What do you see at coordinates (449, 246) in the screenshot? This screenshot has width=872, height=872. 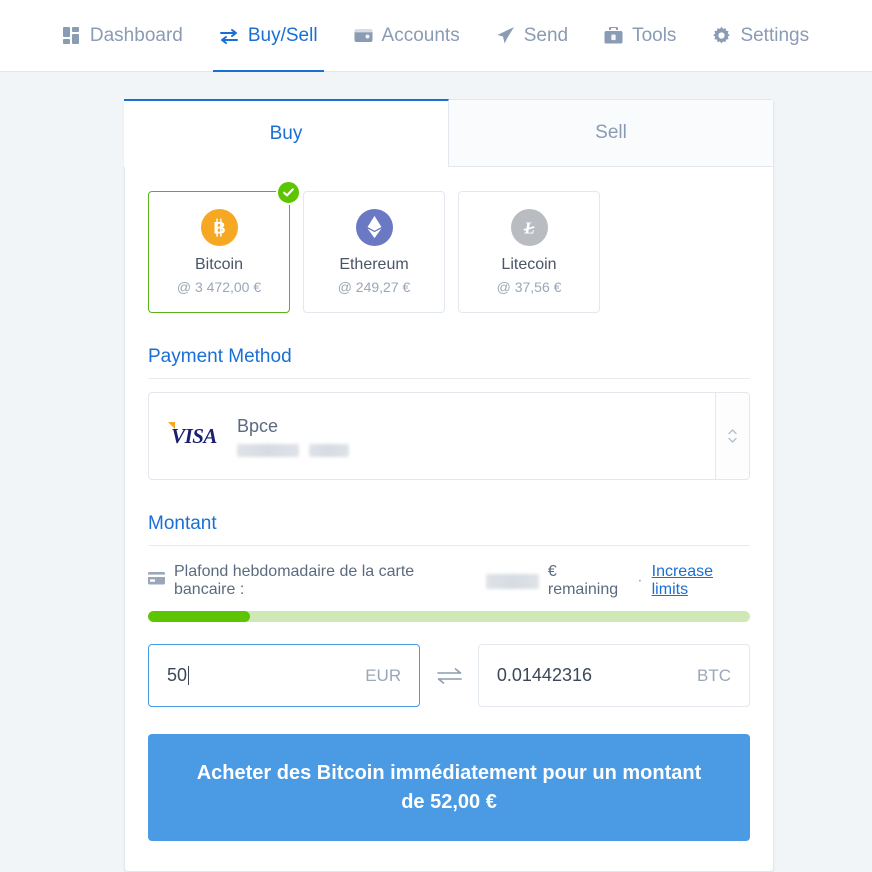 I see `coin-selector: B Bitcoin @ 3 472,00 € Ethereum @ 249,27` at bounding box center [449, 246].